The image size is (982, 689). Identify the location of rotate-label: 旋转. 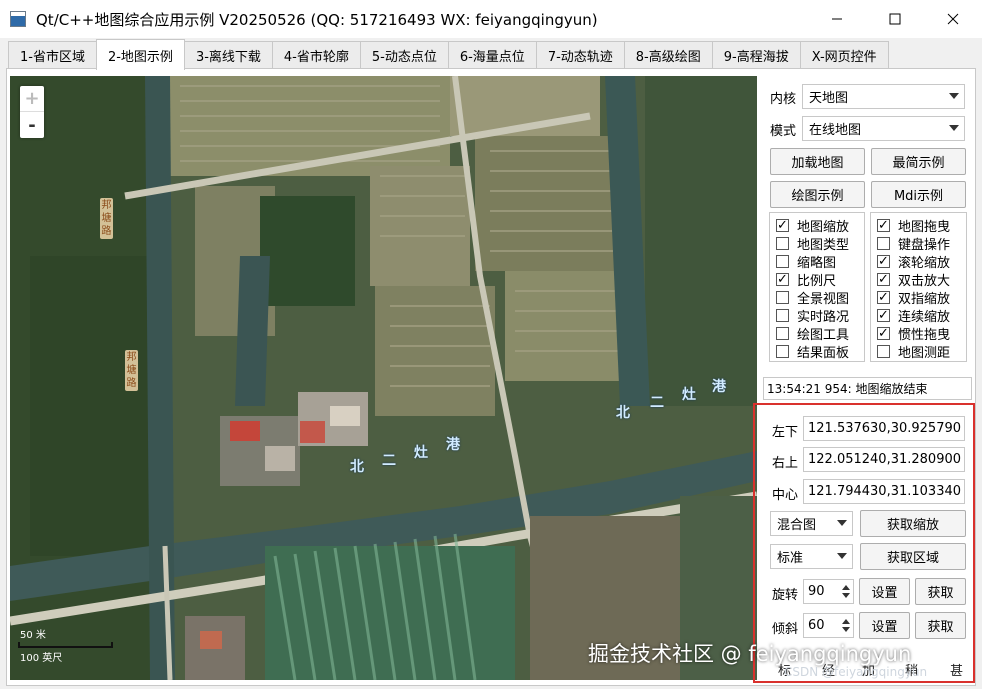
(785, 595).